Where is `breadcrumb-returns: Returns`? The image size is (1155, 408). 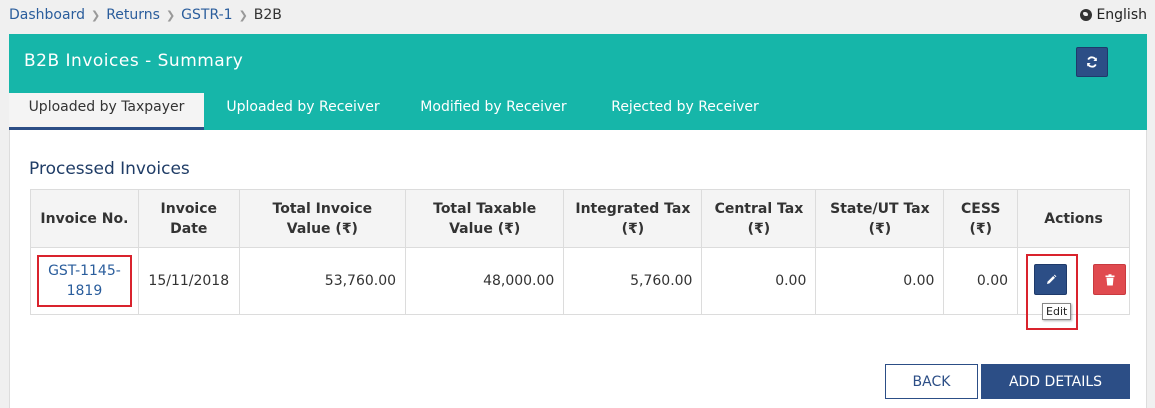 breadcrumb-returns: Returns is located at coordinates (133, 15).